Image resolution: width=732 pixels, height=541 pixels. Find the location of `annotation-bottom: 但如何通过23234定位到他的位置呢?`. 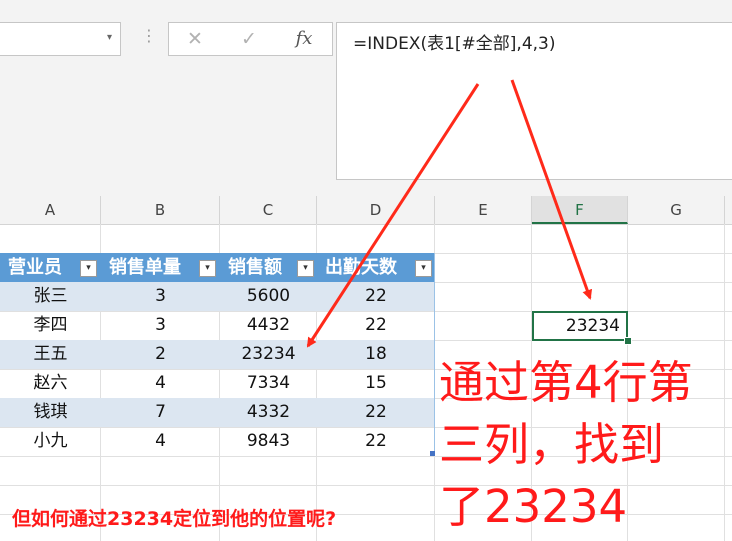

annotation-bottom: 但如何通过23234定位到他的位置呢? is located at coordinates (174, 519).